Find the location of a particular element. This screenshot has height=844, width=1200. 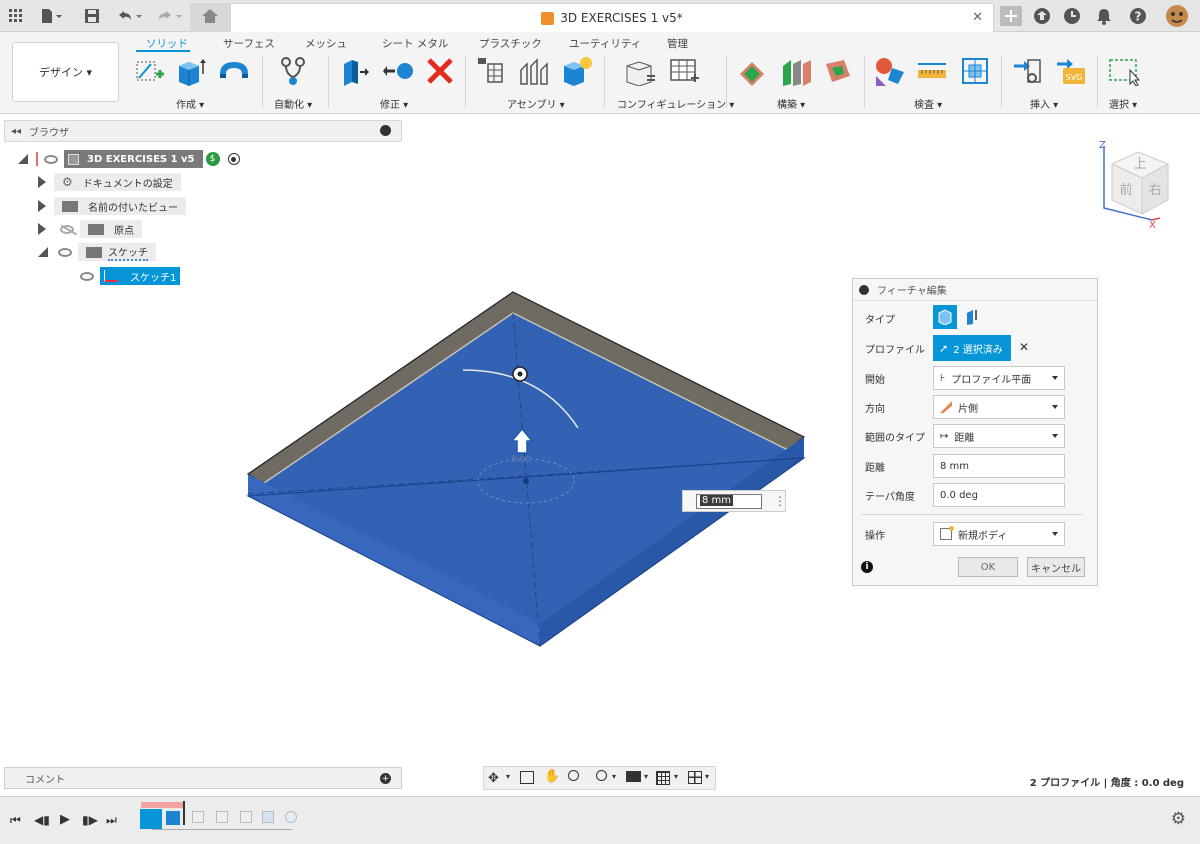

comments-panel: コメント + is located at coordinates (203, 778).